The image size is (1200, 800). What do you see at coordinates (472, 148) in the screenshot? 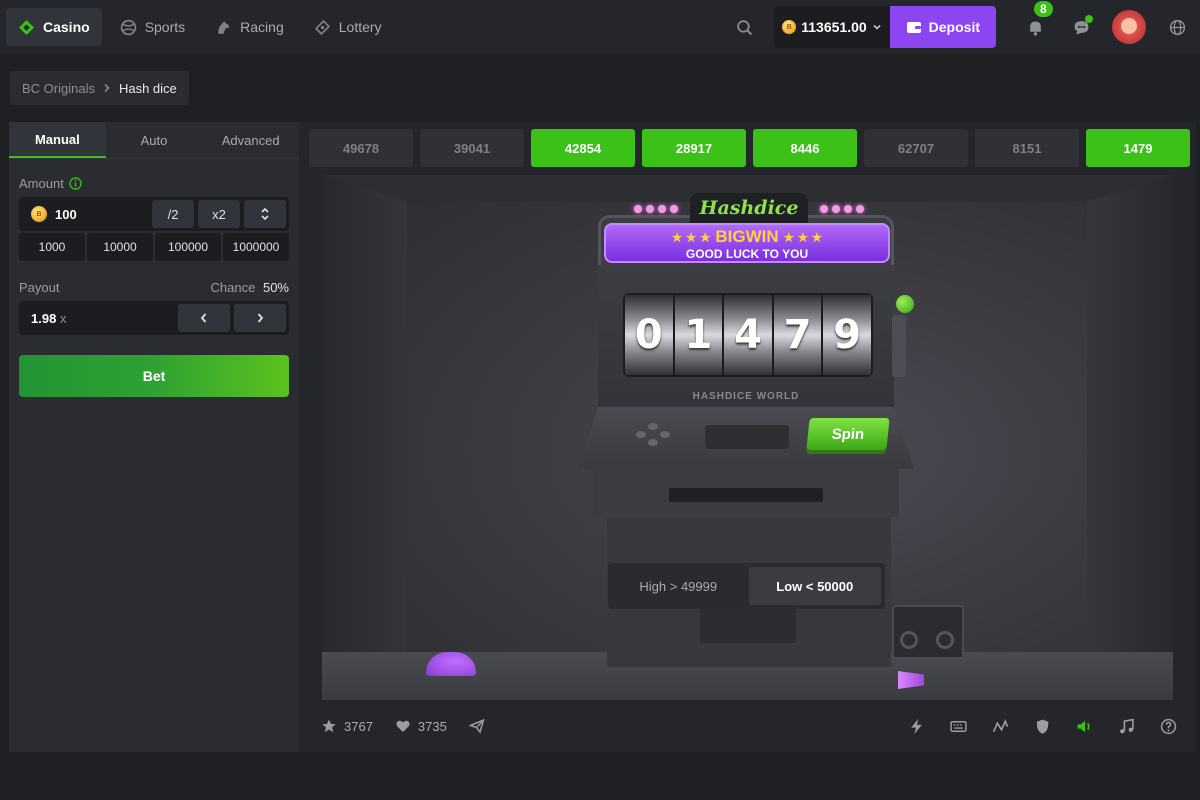
I see `history-result: 39041` at bounding box center [472, 148].